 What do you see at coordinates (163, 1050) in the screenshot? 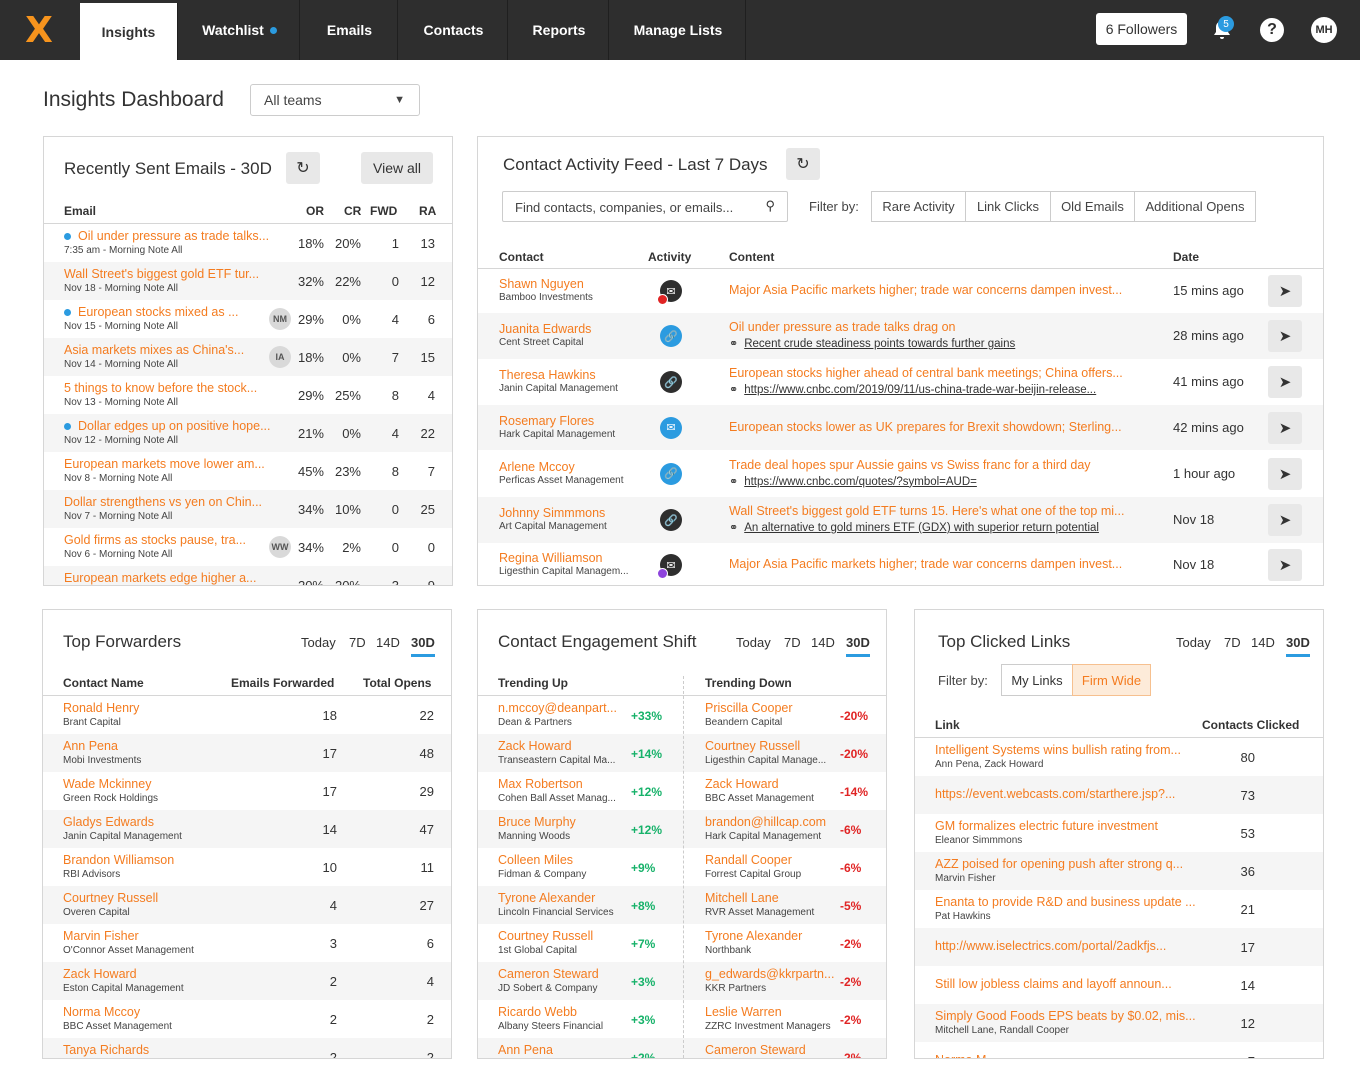
I see `contact-name: Tanya Richards` at bounding box center [163, 1050].